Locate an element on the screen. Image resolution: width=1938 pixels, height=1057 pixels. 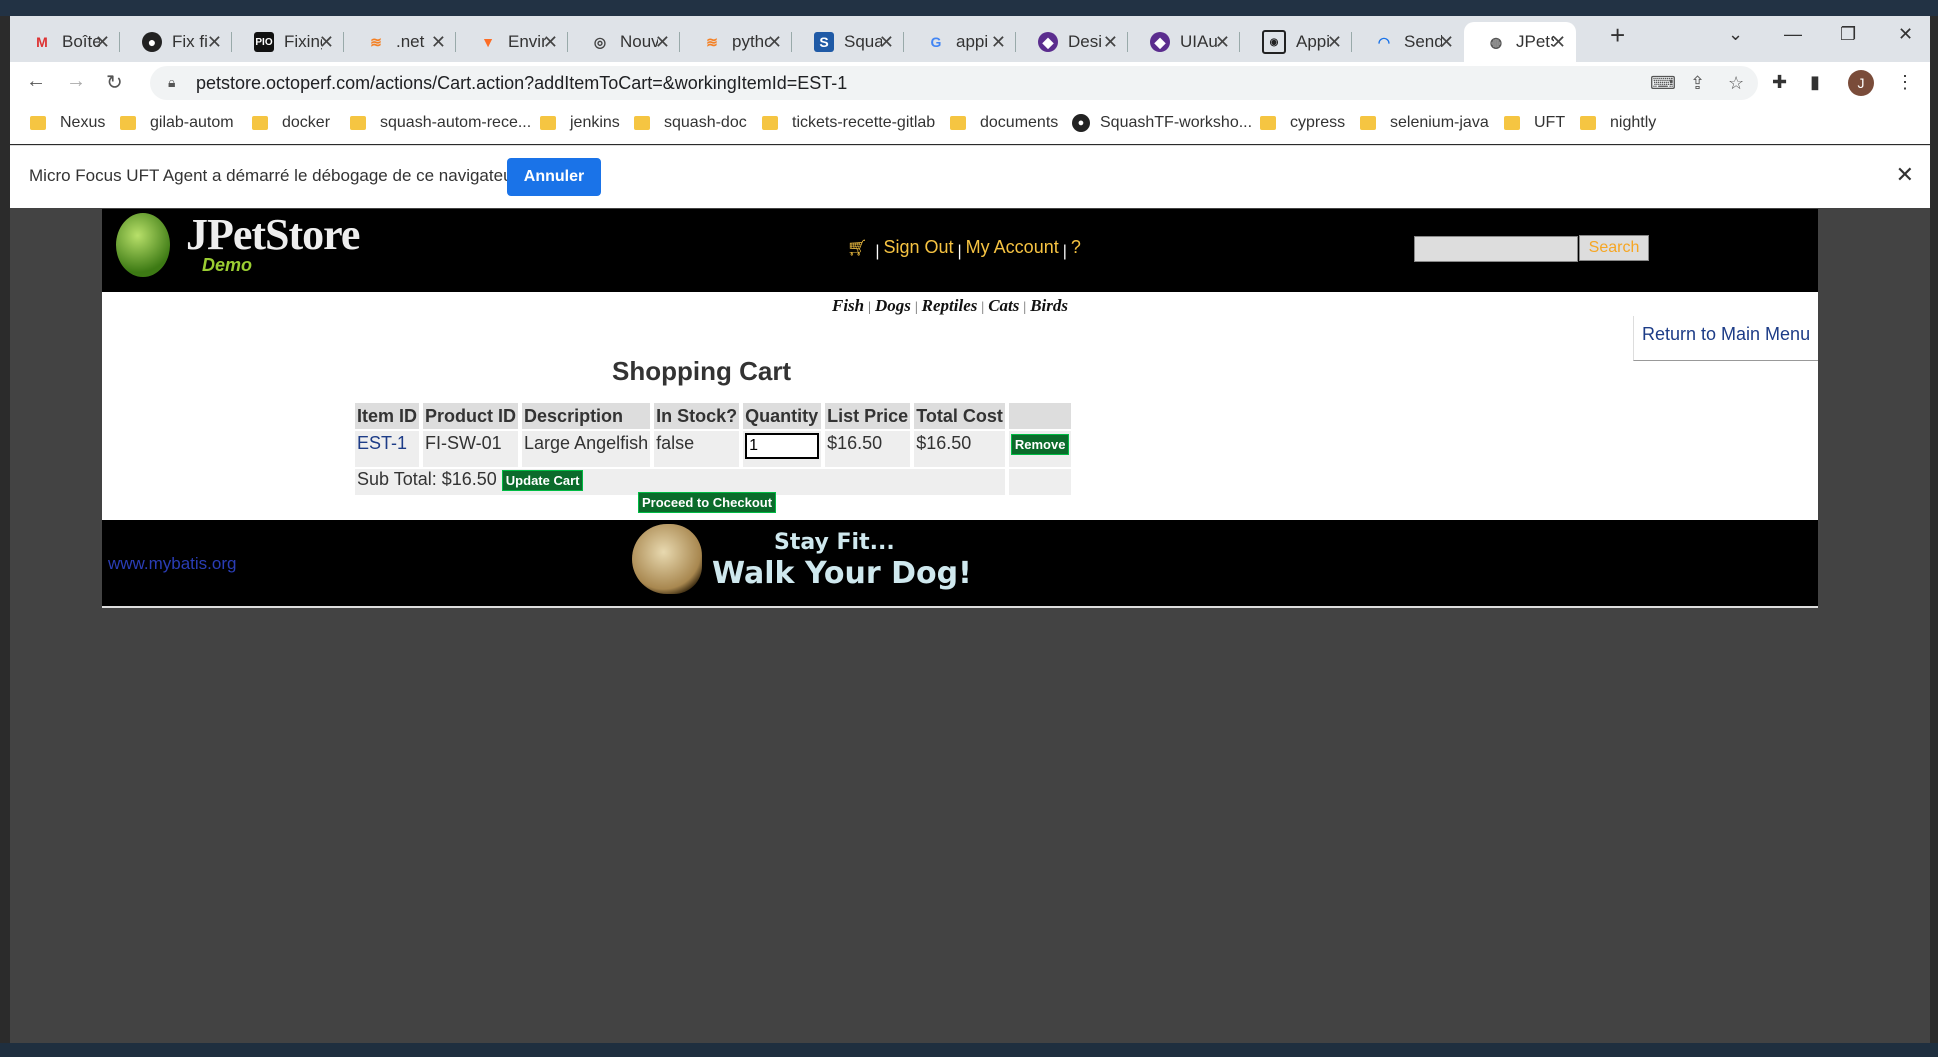
avatar: J is located at coordinates (1861, 83).